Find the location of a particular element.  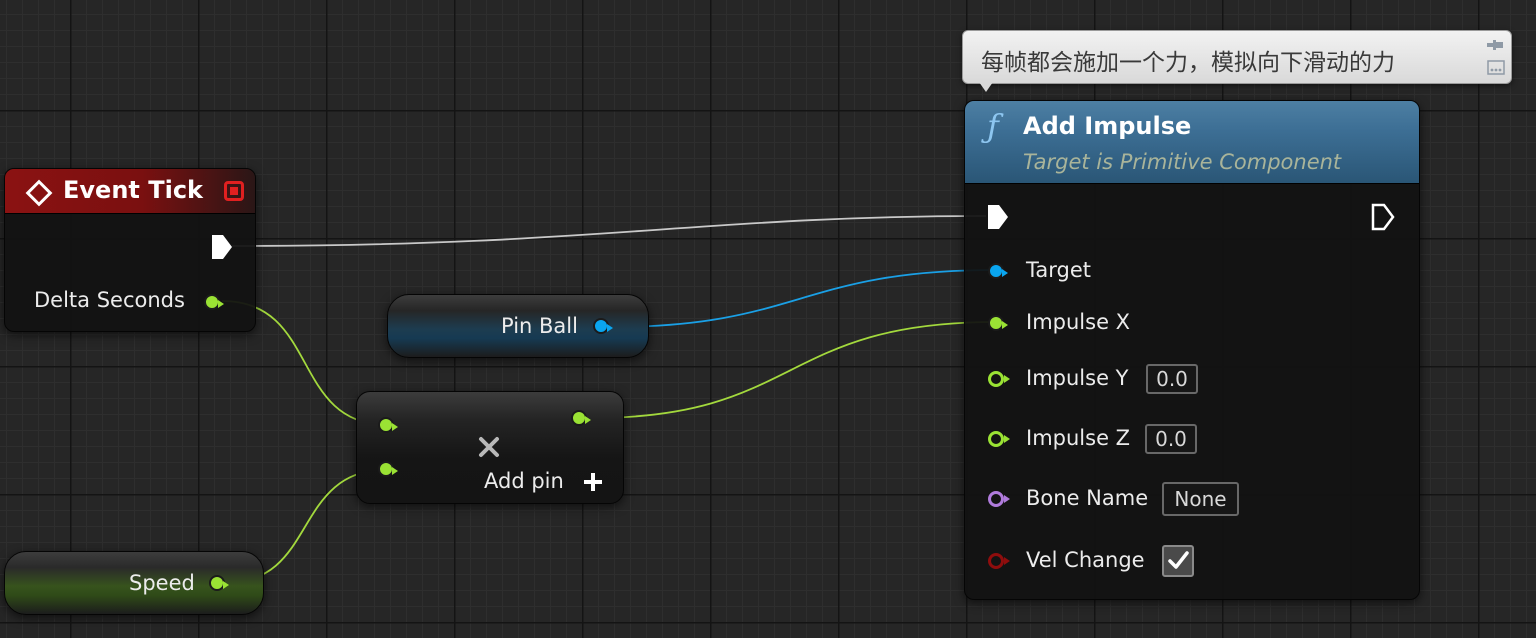

vel-change-checkbox is located at coordinates (1178, 561).